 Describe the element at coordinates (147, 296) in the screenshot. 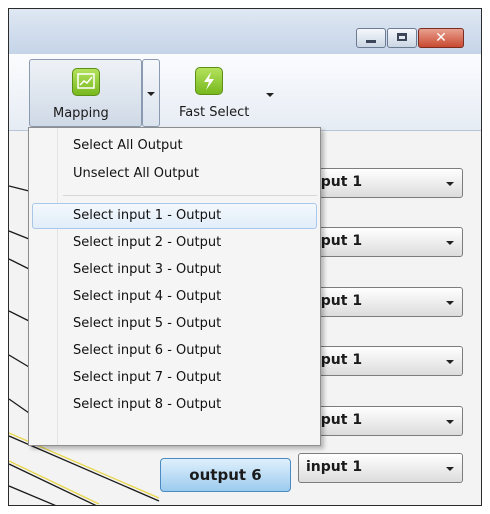

I see `menu-item-label: Select input 4 - Output` at that location.